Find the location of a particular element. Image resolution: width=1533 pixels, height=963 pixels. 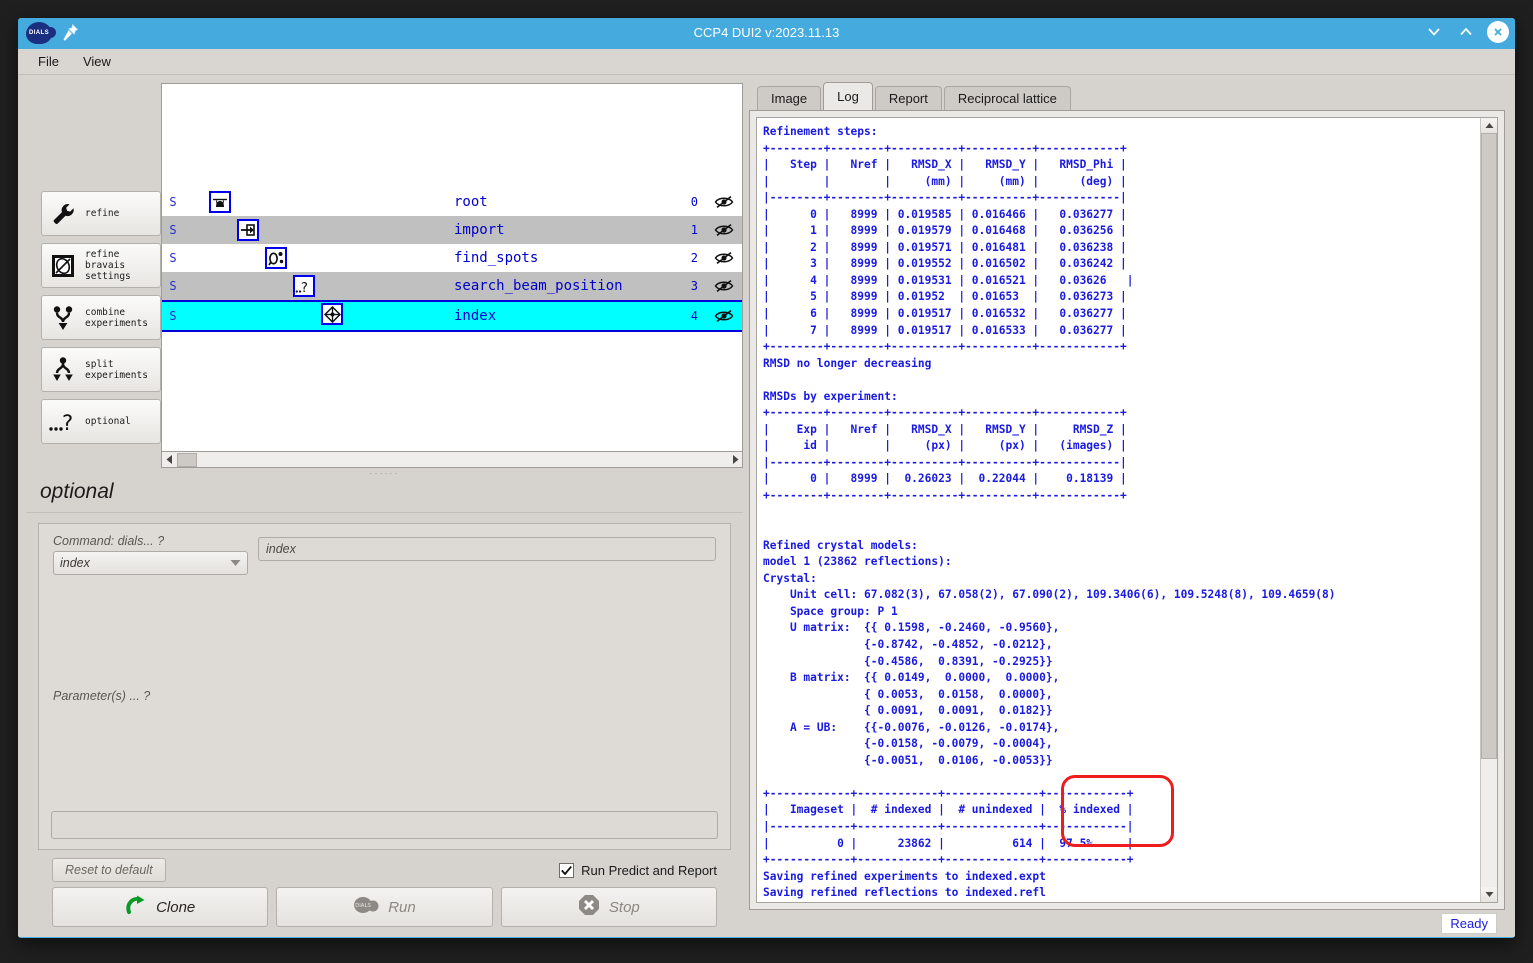

sidebar-item-label: combine experiments is located at coordinates (116, 317).